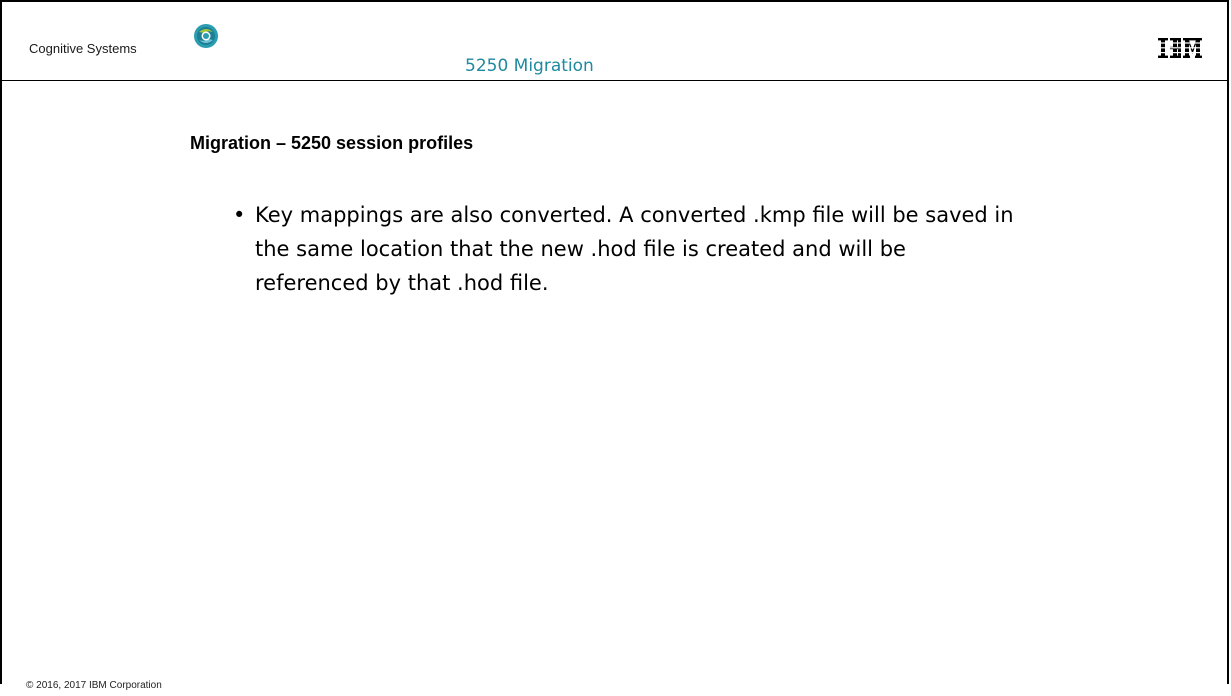  What do you see at coordinates (1, 342) in the screenshot?
I see `frame-left-border` at bounding box center [1, 342].